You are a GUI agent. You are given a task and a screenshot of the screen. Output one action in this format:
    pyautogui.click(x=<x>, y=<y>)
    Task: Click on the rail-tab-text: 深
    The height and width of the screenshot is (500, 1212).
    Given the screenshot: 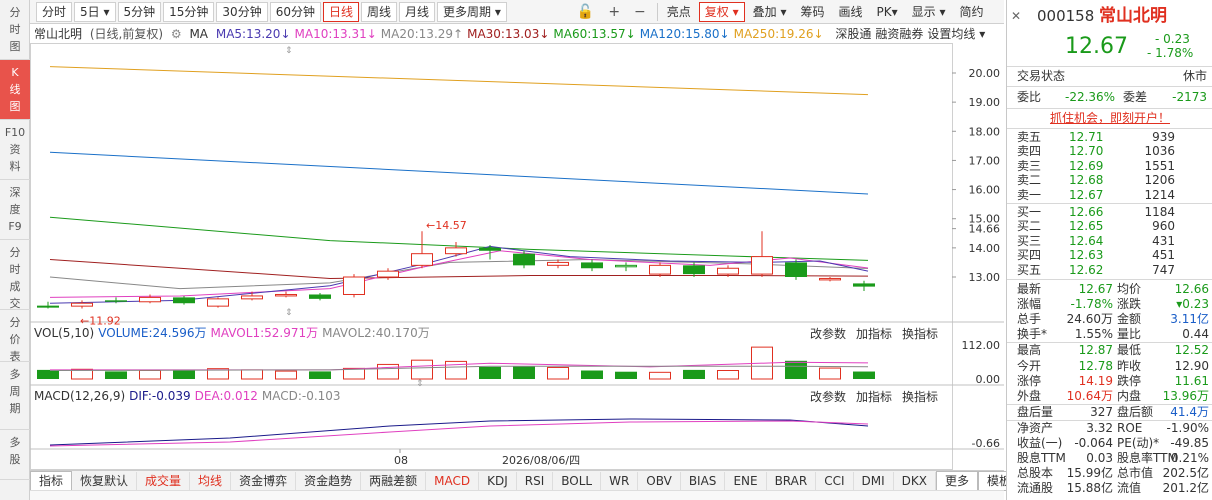 What is the action you would take?
    pyautogui.click(x=15, y=192)
    